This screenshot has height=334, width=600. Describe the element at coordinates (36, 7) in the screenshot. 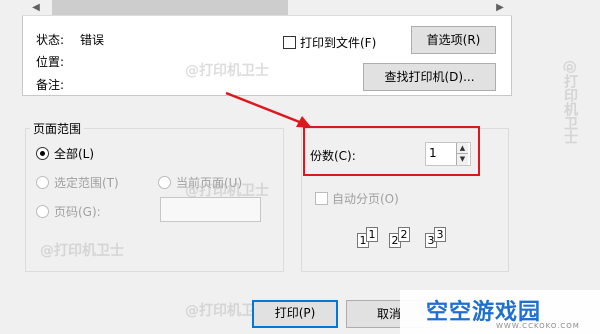

I see `scroll-left-icon: ◀` at that location.